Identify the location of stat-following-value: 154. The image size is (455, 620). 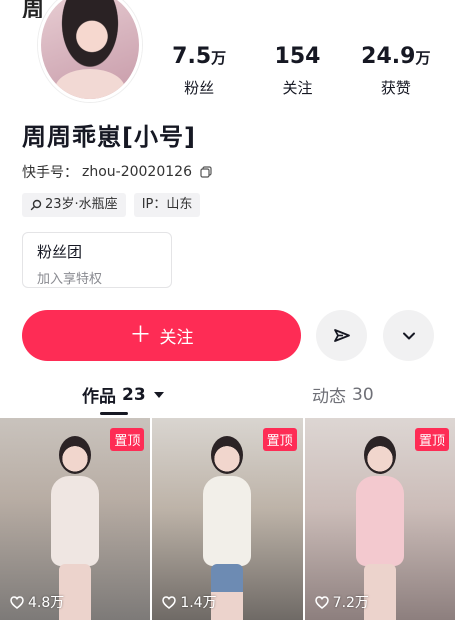
(297, 56).